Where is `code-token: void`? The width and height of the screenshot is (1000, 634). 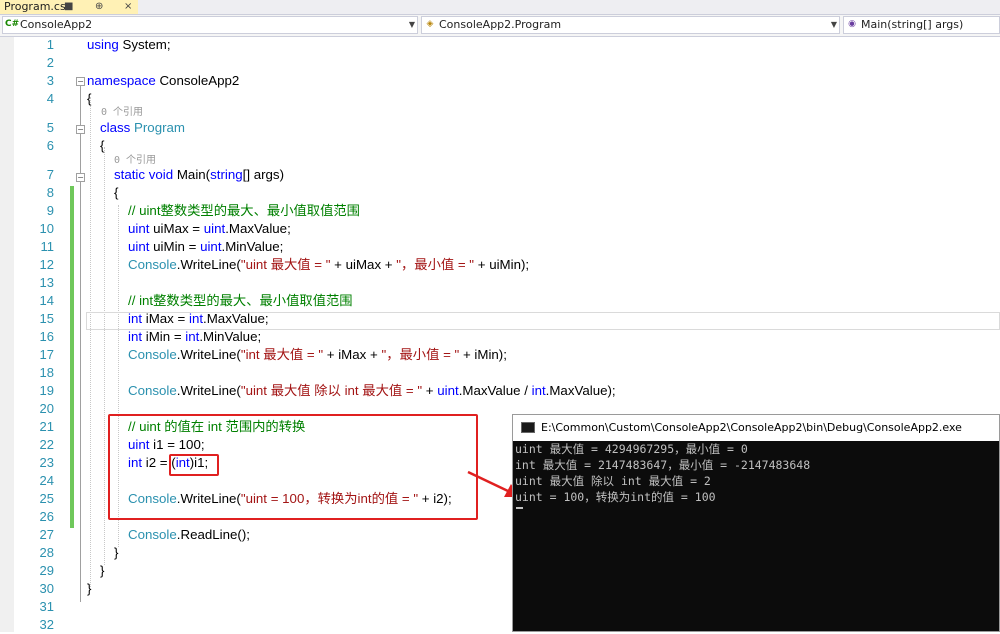 code-token: void is located at coordinates (161, 174).